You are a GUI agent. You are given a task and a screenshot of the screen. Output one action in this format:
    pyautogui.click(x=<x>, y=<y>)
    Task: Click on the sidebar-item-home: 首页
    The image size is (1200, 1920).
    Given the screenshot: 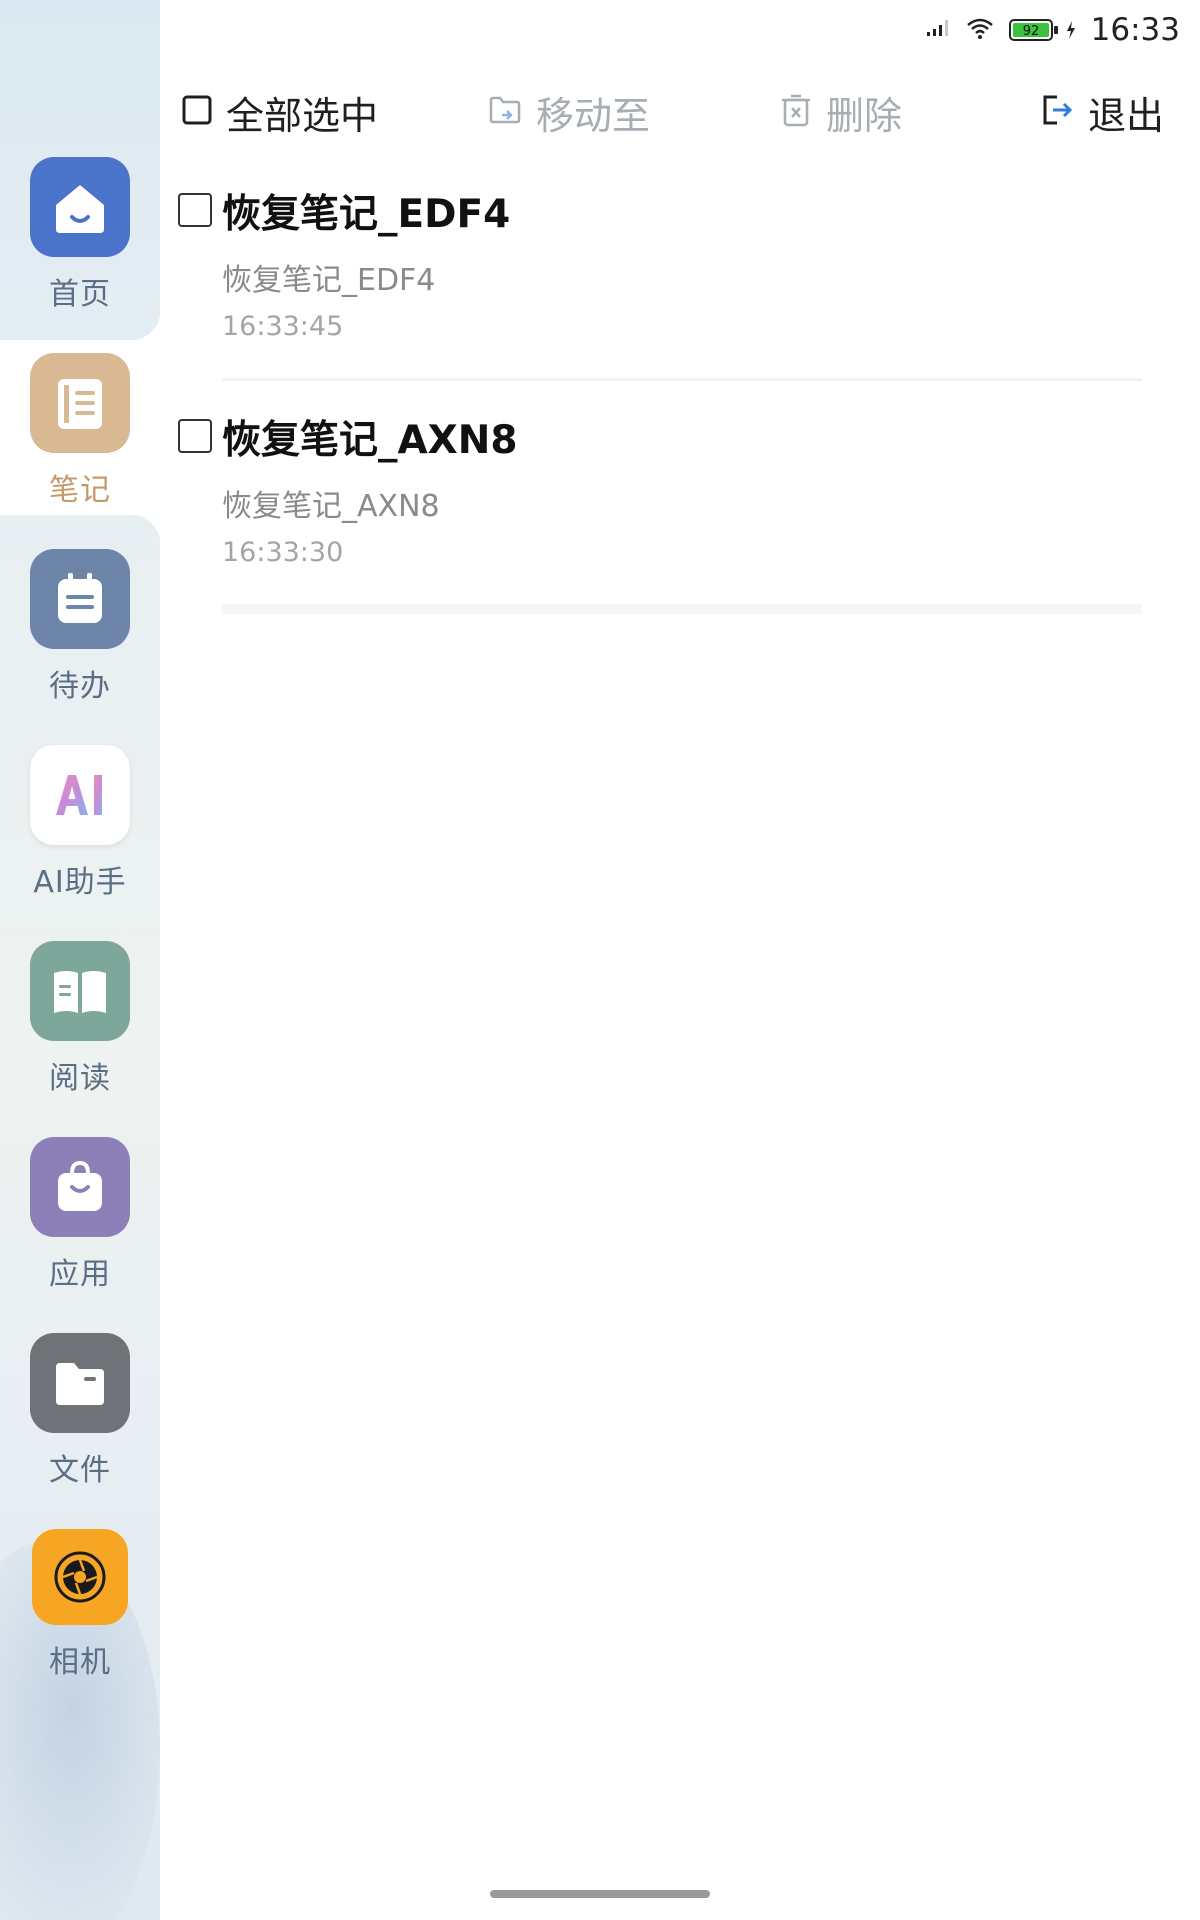 What is the action you would take?
    pyautogui.click(x=80, y=244)
    